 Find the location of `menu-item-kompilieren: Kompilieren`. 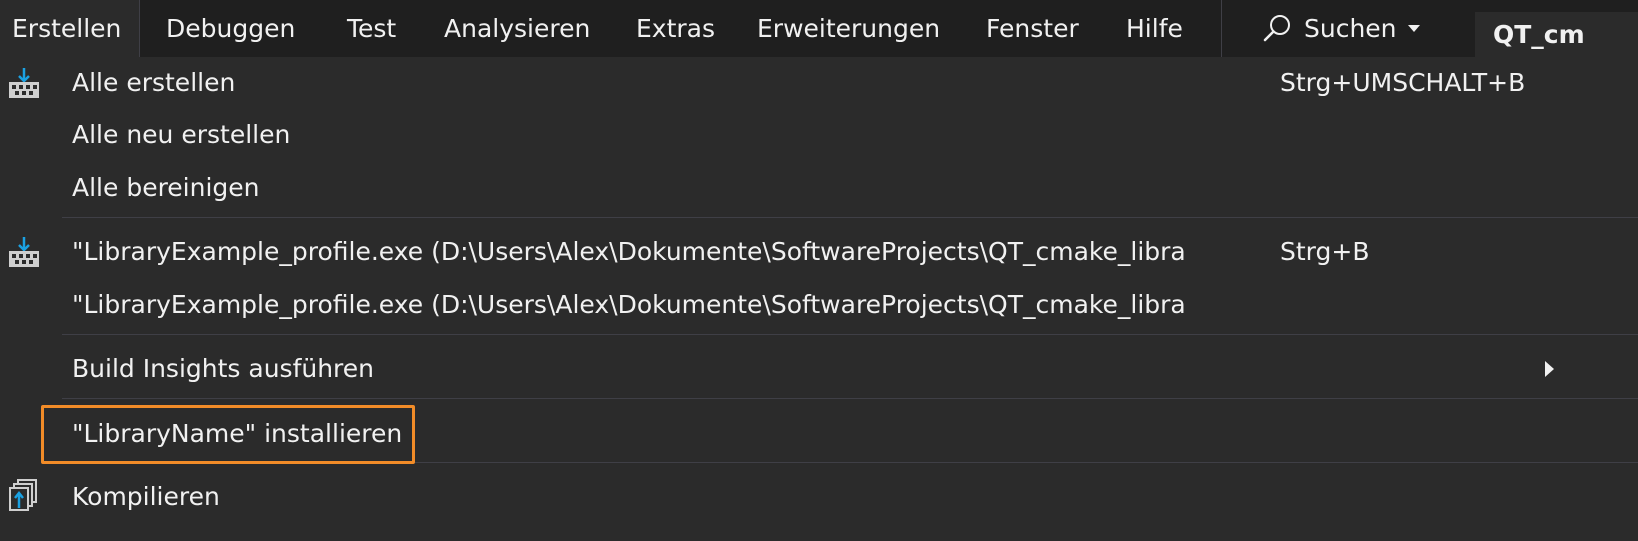

menu-item-kompilieren: Kompilieren is located at coordinates (819, 497).